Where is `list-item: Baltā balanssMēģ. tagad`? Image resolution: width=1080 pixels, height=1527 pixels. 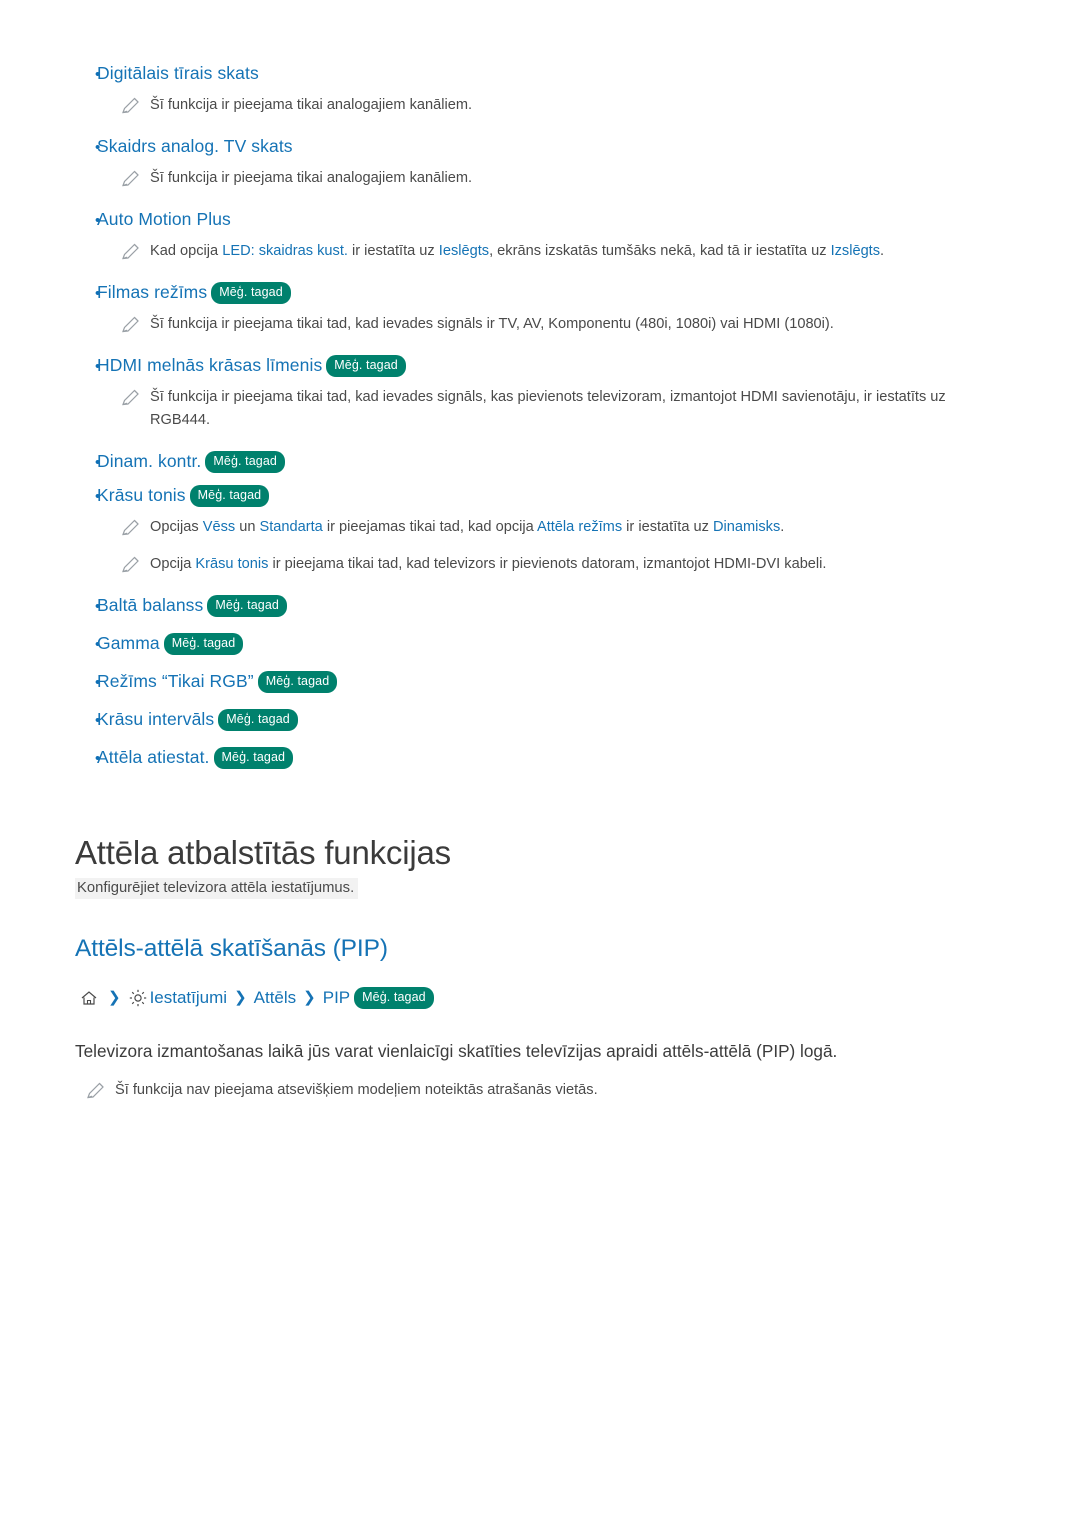 list-item: Baltā balanssMēģ. tagad is located at coordinates (540, 606).